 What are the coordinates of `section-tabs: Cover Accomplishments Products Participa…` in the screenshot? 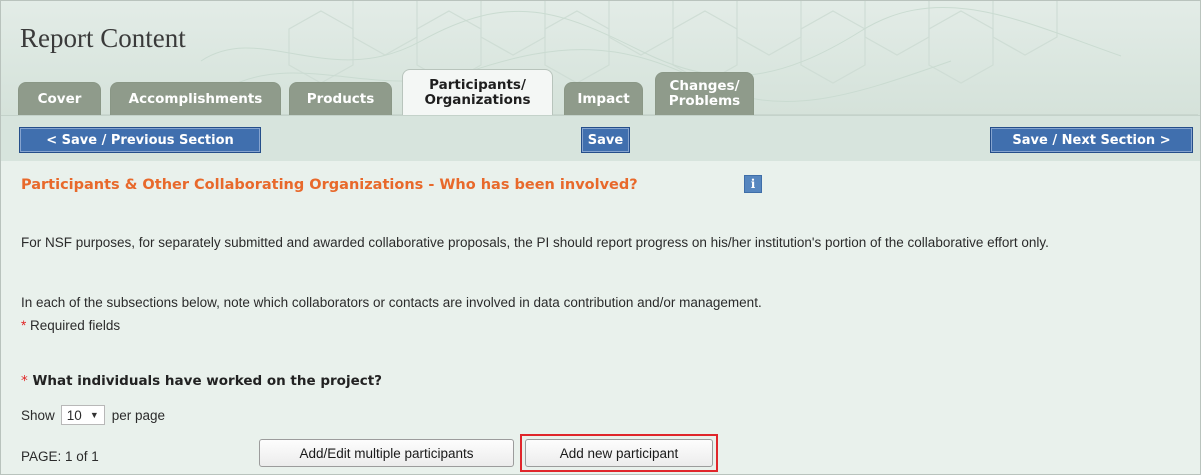 It's located at (608, 92).